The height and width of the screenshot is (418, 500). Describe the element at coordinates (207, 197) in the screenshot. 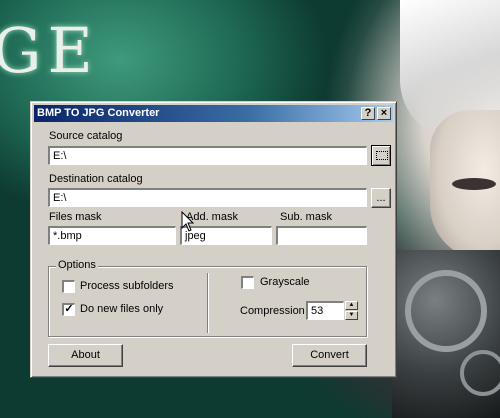

I see `destination-catalog-input: E:\` at that location.